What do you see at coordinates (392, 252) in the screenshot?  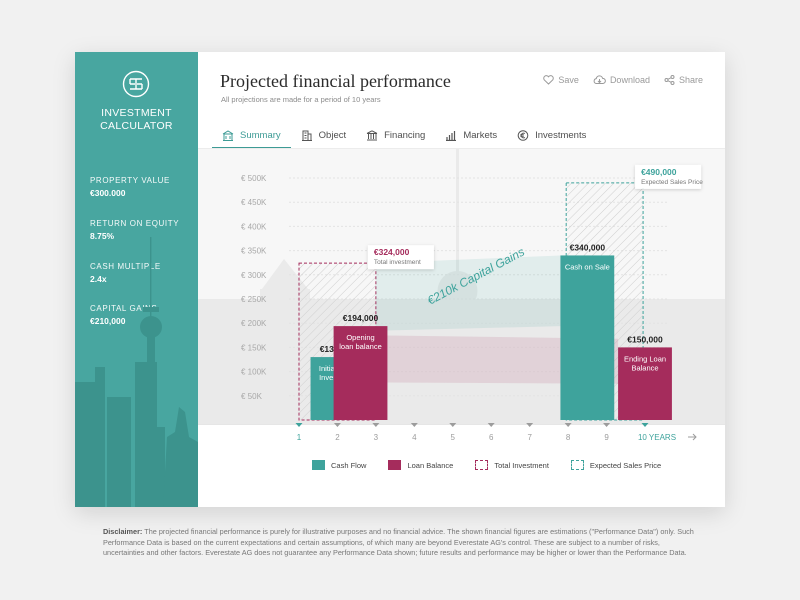 I see `tooltip-value: €324,000` at bounding box center [392, 252].